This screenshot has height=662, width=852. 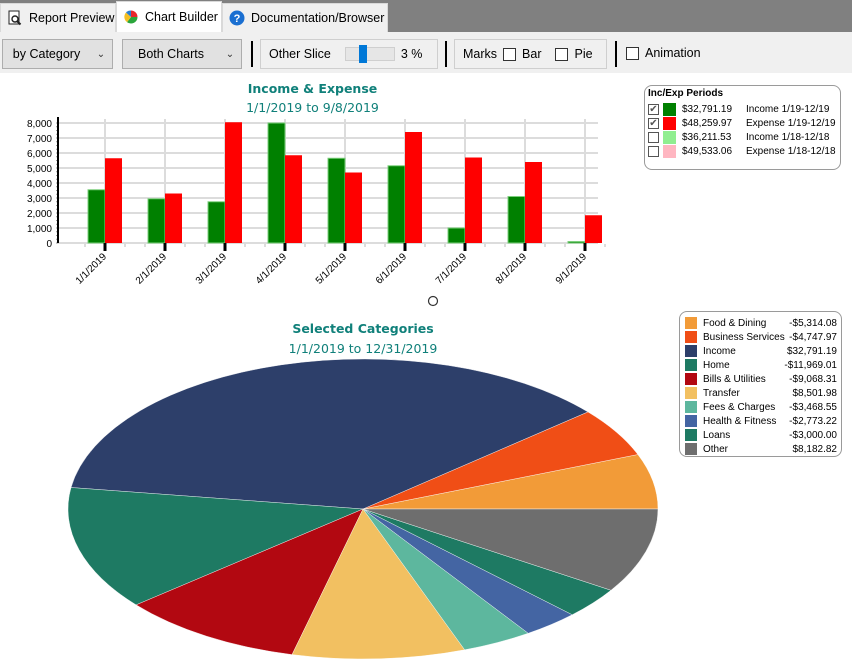 What do you see at coordinates (39, 199) in the screenshot?
I see `y-tick-label: 3,000` at bounding box center [39, 199].